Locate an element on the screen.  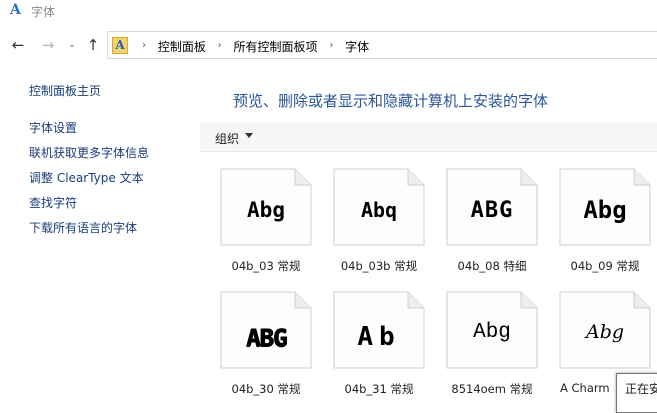
back-arrow-icon: ← is located at coordinates (18, 45).